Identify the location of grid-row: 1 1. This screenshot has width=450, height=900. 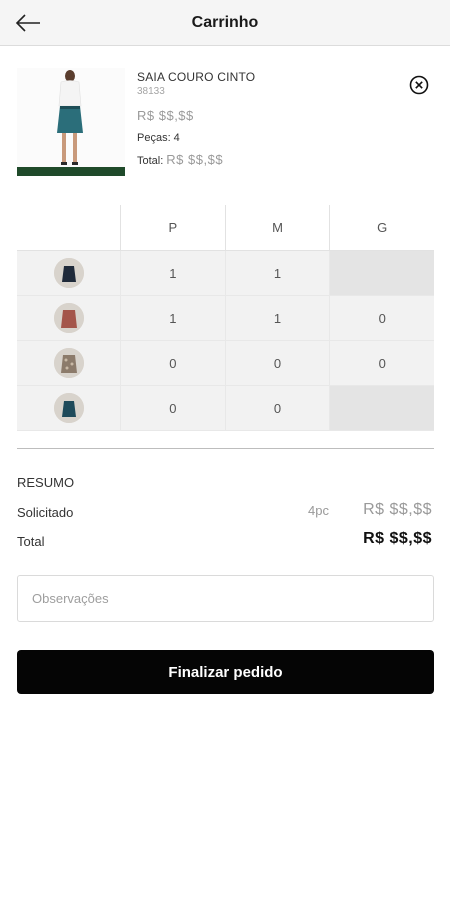
(226, 273).